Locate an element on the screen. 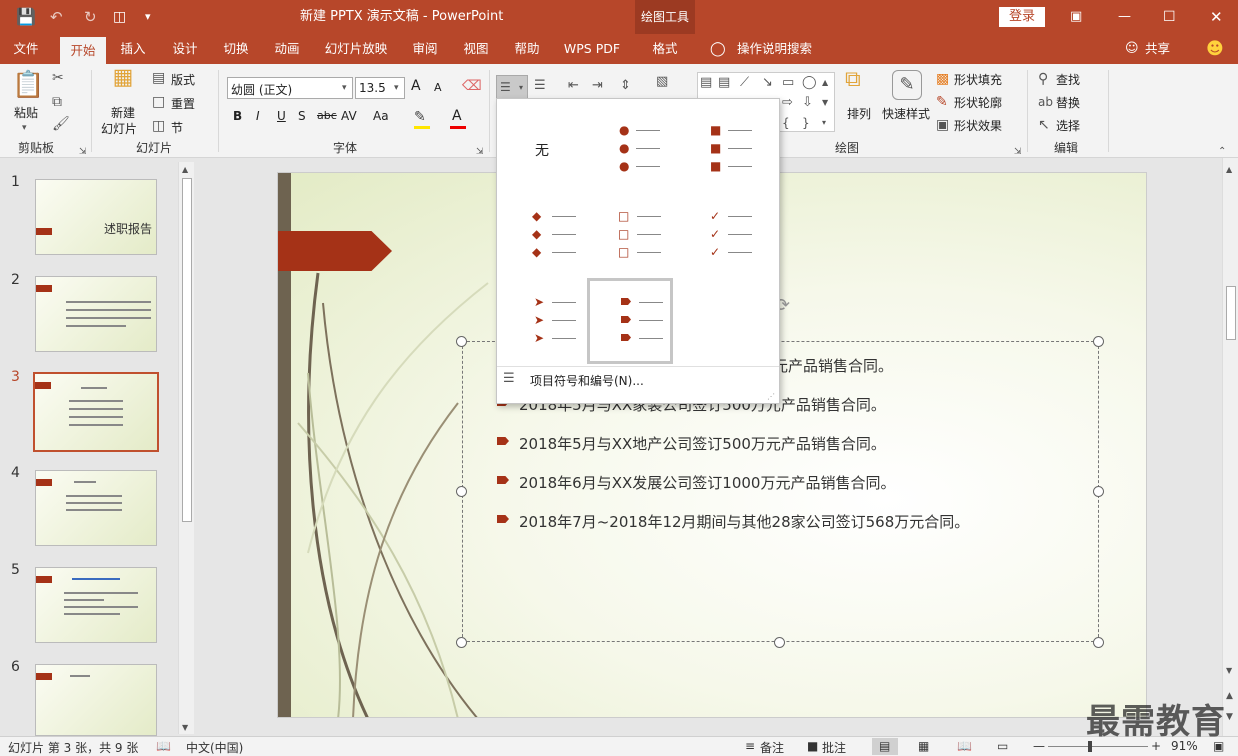 The width and height of the screenshot is (1238, 756). reset-icon: □ is located at coordinates (158, 102).